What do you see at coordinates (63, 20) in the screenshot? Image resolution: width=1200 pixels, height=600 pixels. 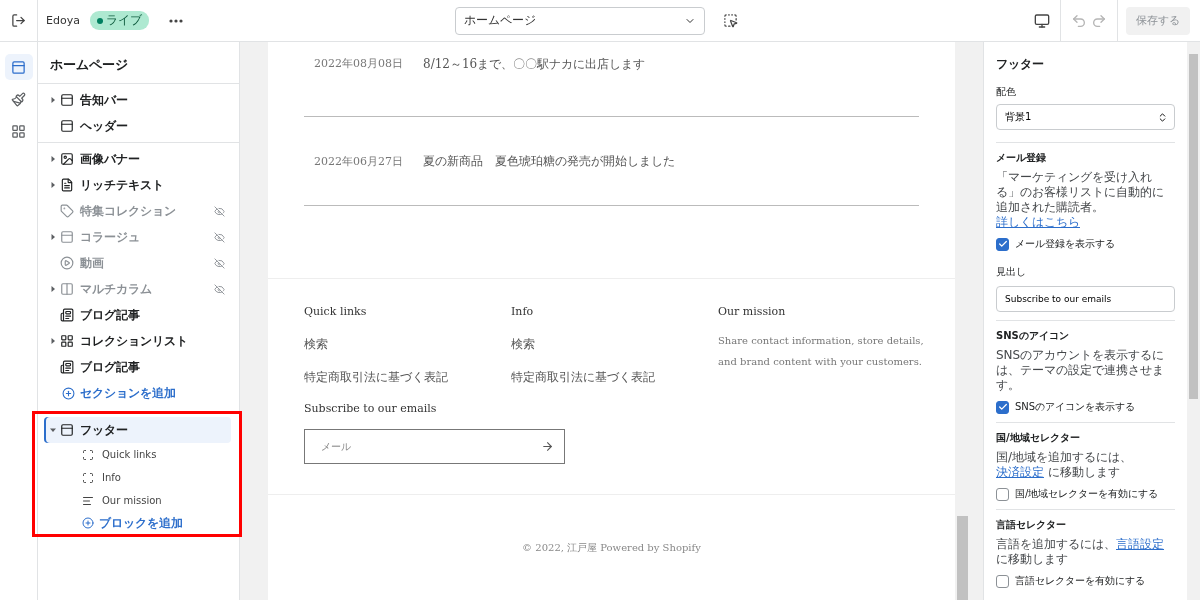 I see `store-name: Edoya` at bounding box center [63, 20].